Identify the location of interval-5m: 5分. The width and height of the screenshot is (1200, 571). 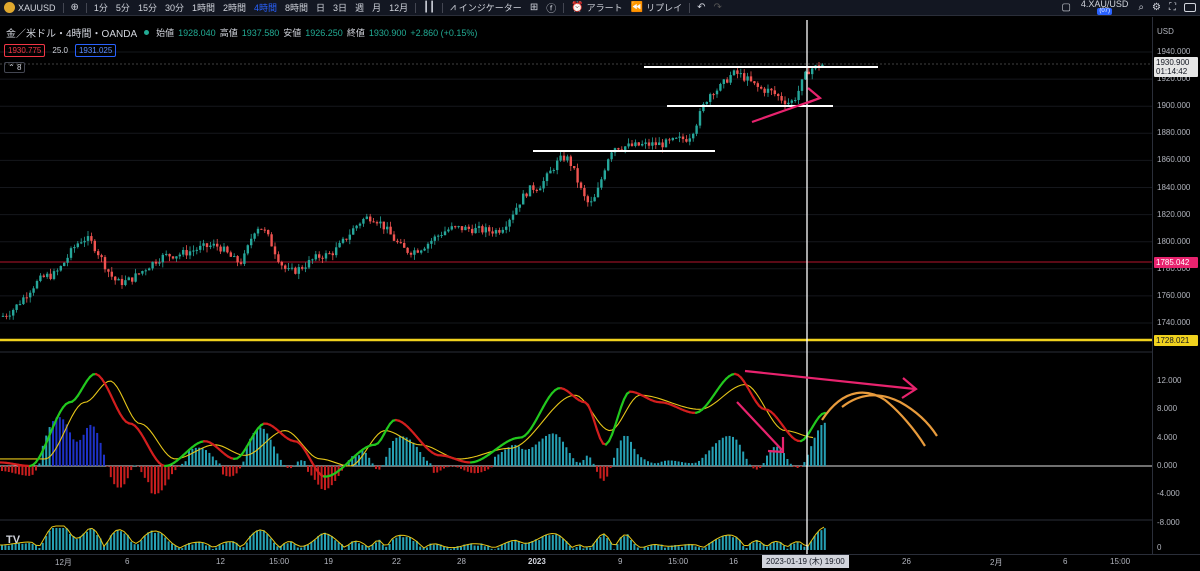
(123, 8).